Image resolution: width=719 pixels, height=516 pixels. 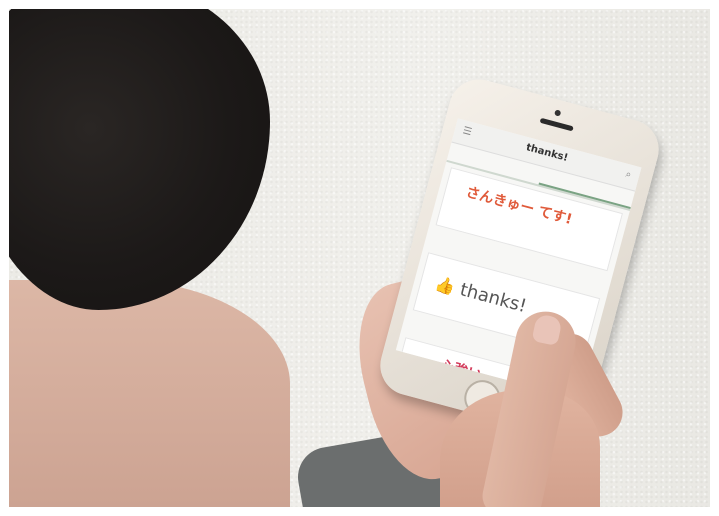 I want to click on front-camera, so click(x=558, y=113).